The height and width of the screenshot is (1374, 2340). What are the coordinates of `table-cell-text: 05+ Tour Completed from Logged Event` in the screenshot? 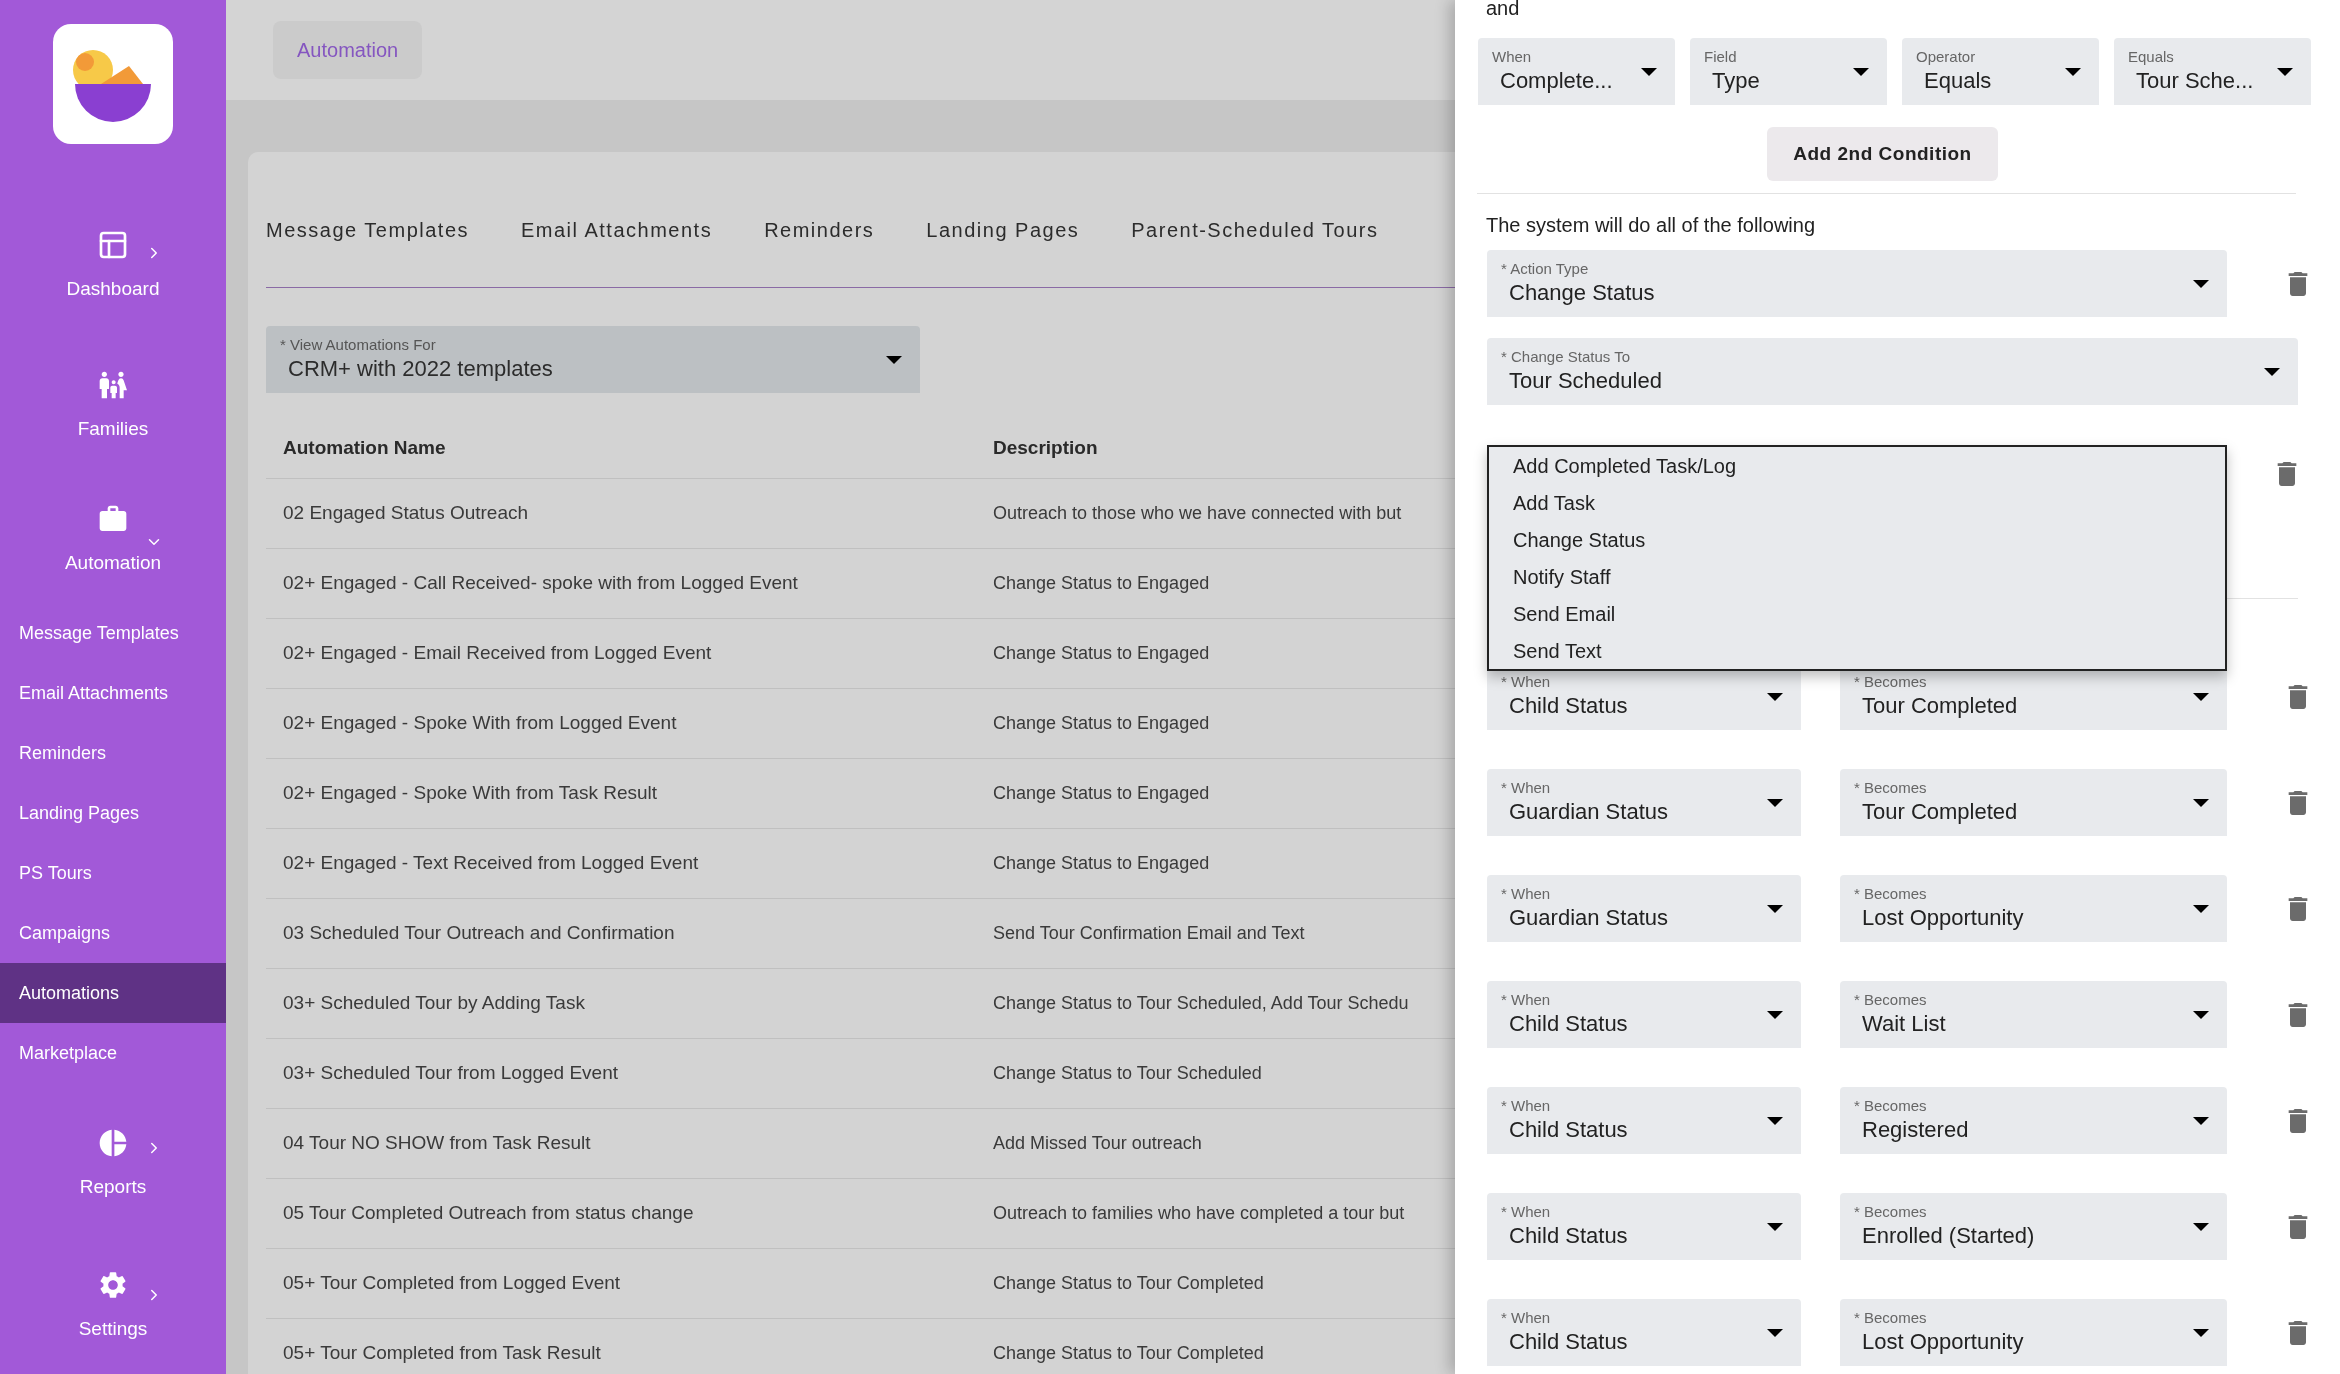 It's located at (452, 1283).